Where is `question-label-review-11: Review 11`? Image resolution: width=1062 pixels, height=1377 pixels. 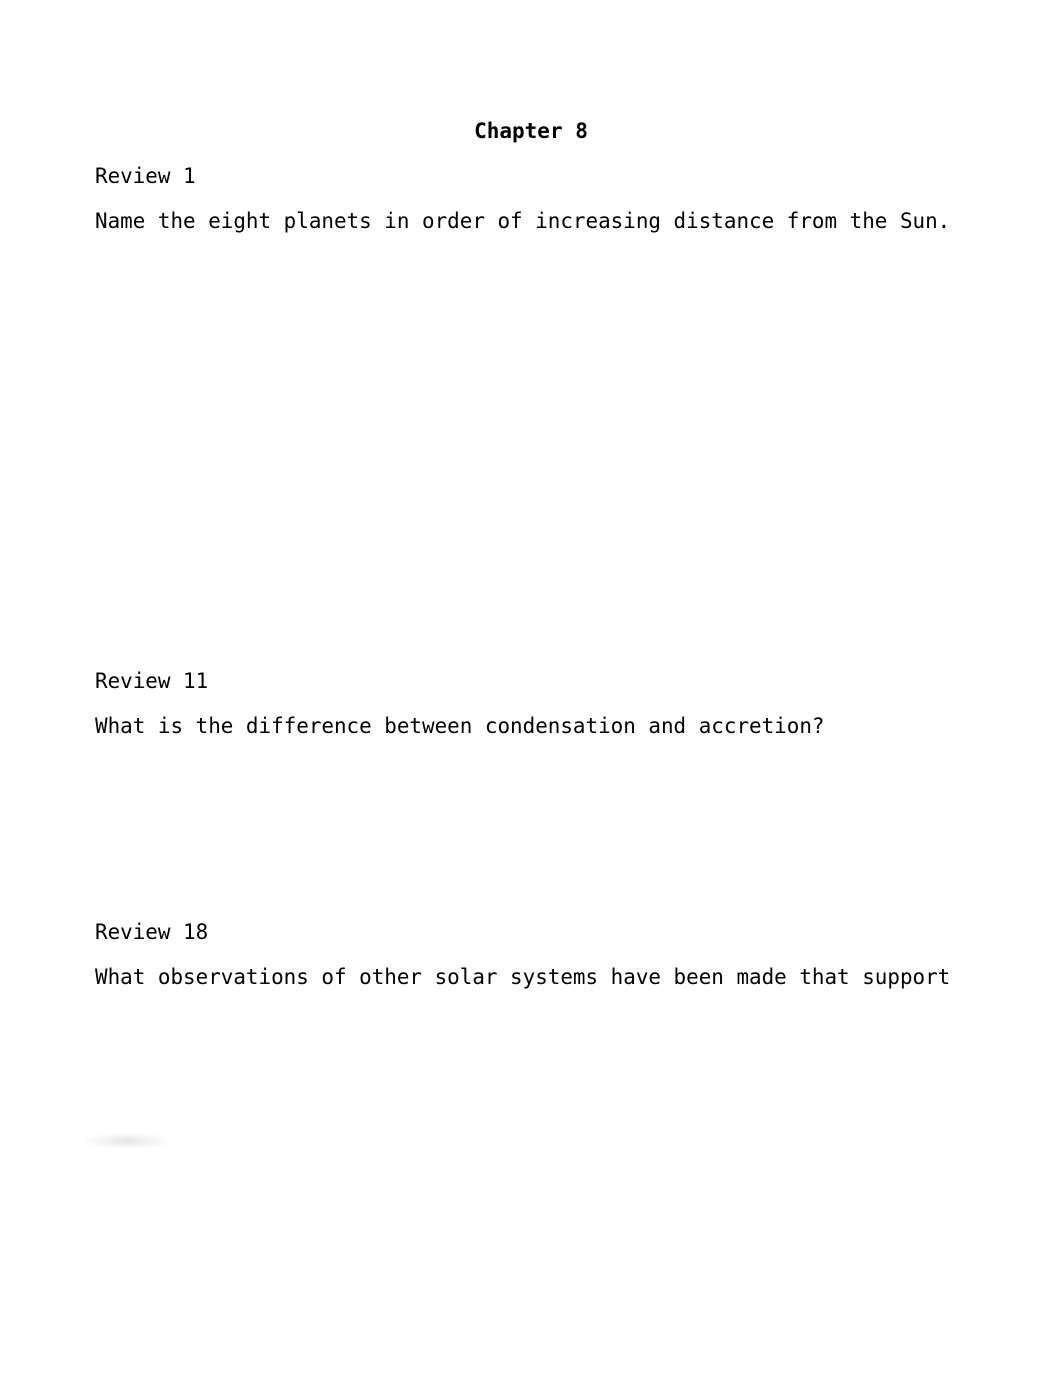 question-label-review-11: Review 11 is located at coordinates (152, 681).